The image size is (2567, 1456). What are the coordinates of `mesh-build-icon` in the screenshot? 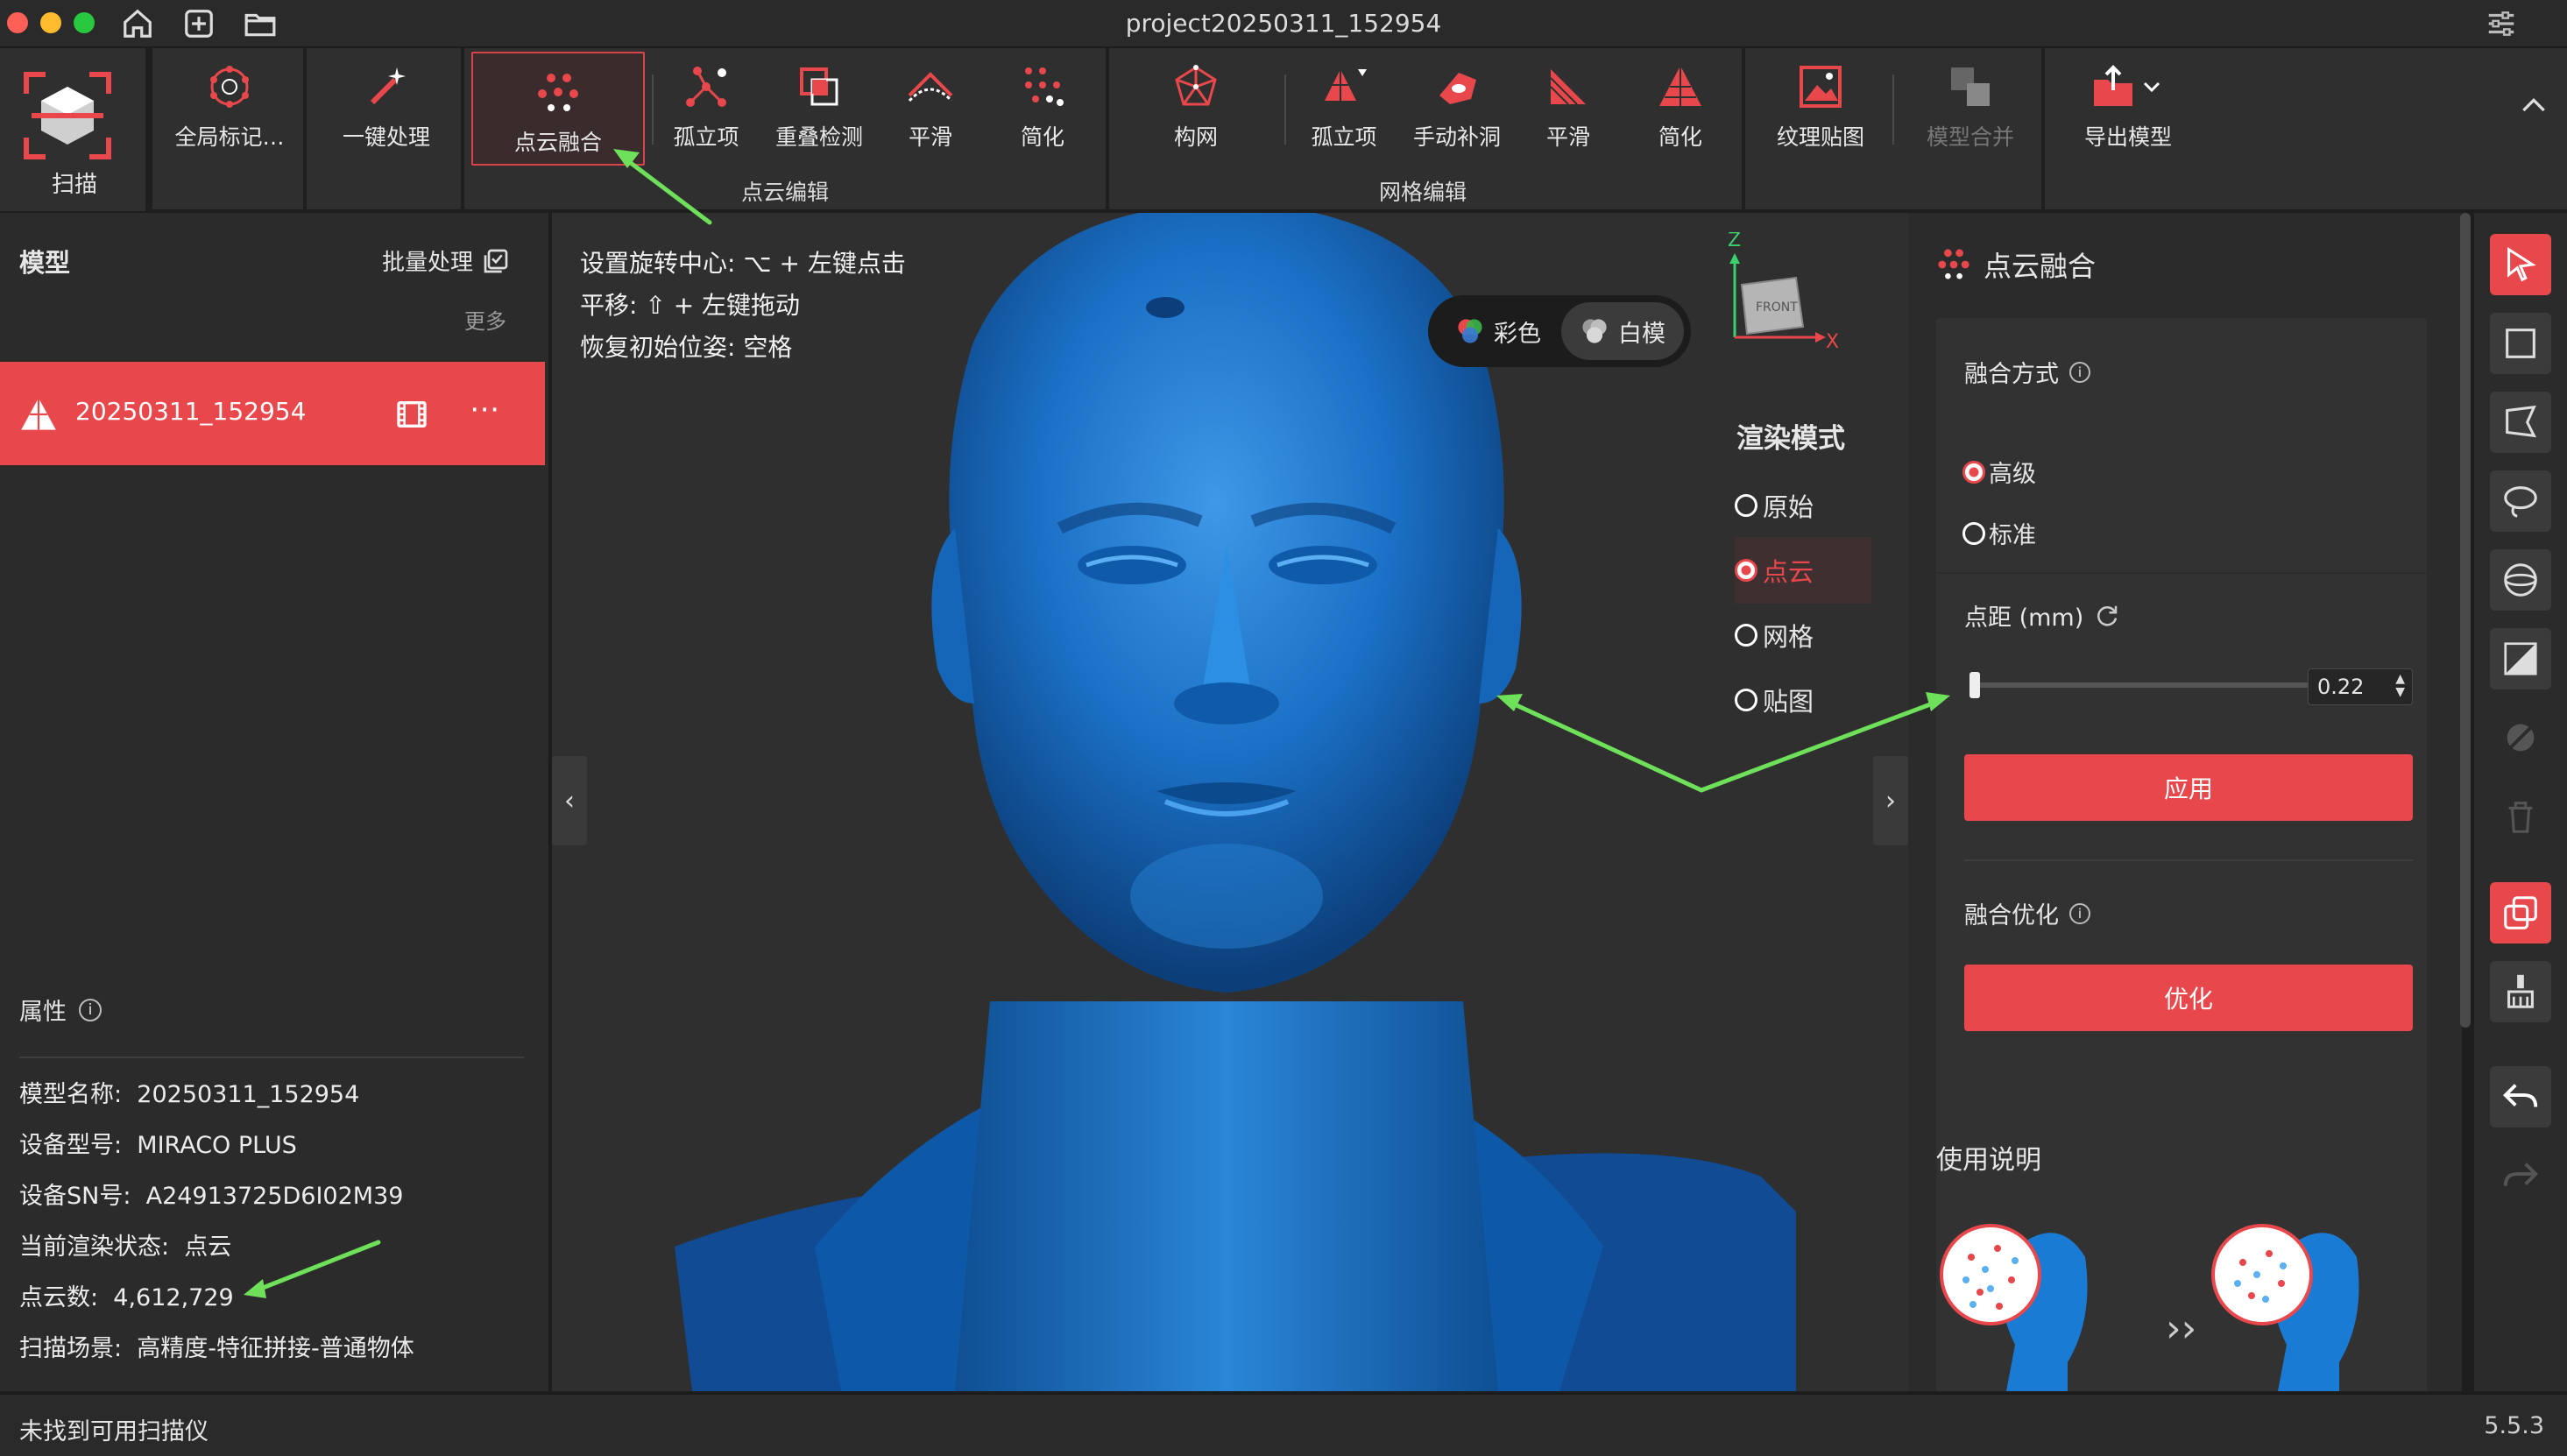 It's located at (1196, 86).